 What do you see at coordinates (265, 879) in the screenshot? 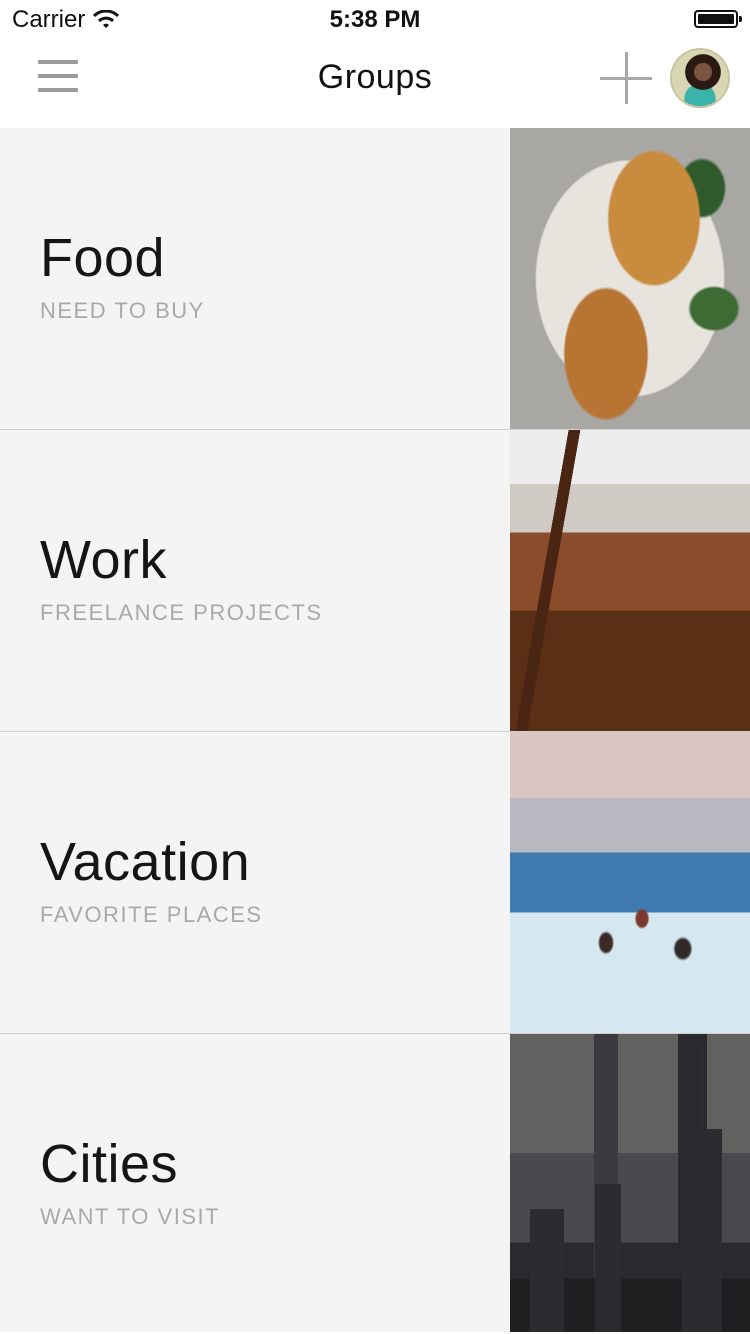
I see `group-text: Vacation FAVORITE PLACES` at bounding box center [265, 879].